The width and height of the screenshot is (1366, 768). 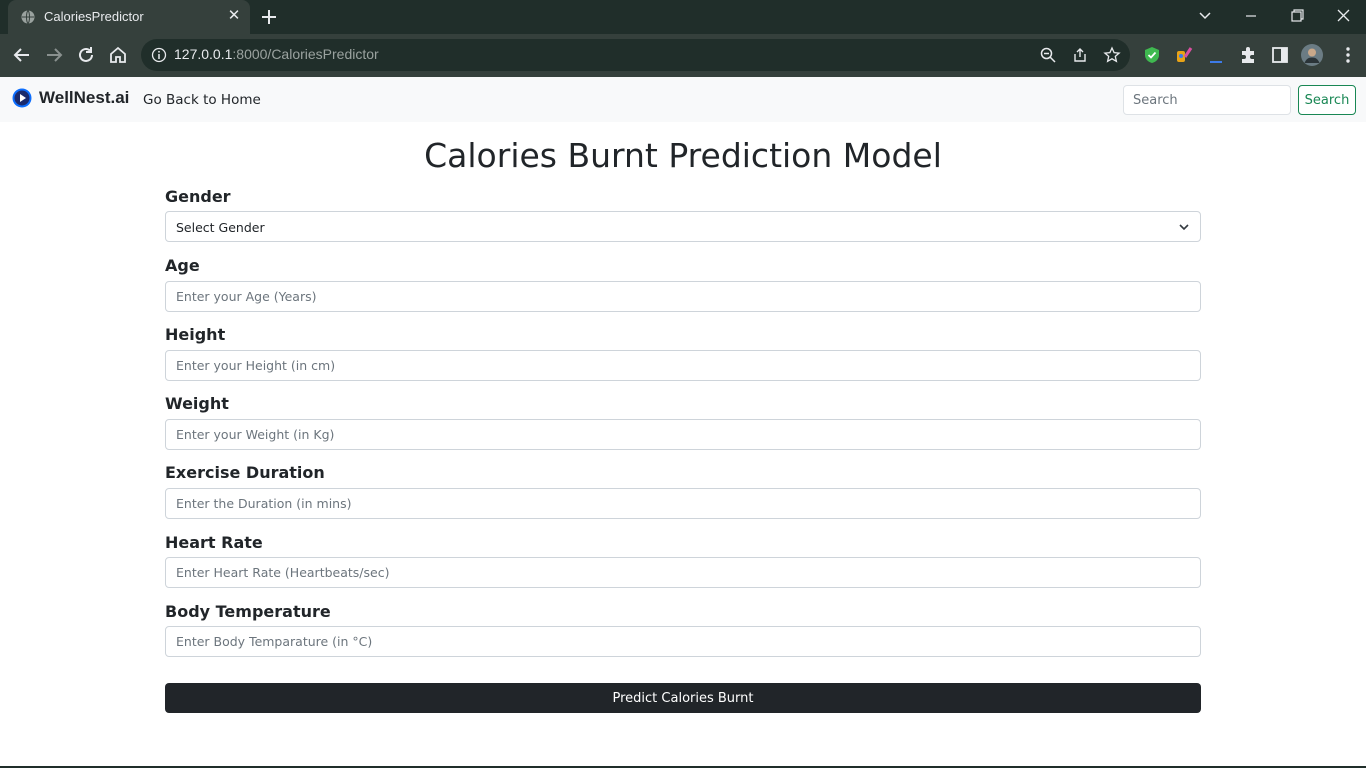 What do you see at coordinates (683, 99) in the screenshot?
I see `site-navbar: WellNest.ai Go Back to Home Search` at bounding box center [683, 99].